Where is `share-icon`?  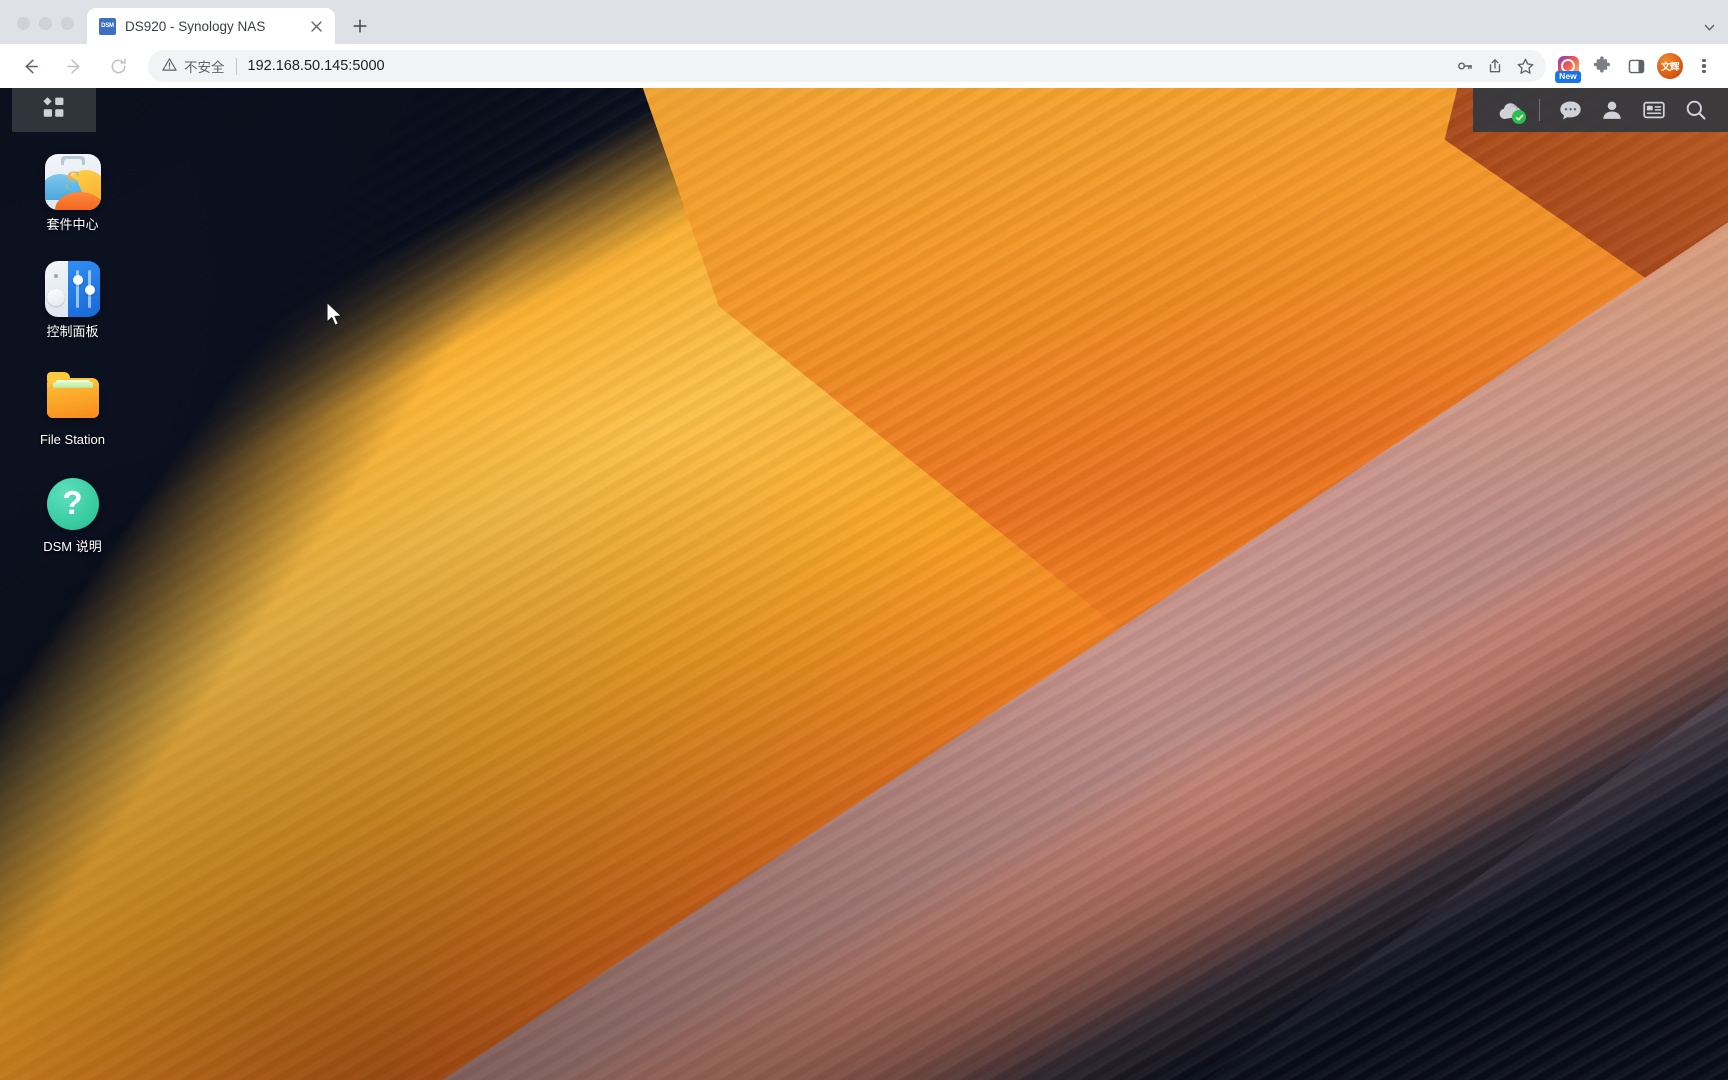 share-icon is located at coordinates (1495, 66).